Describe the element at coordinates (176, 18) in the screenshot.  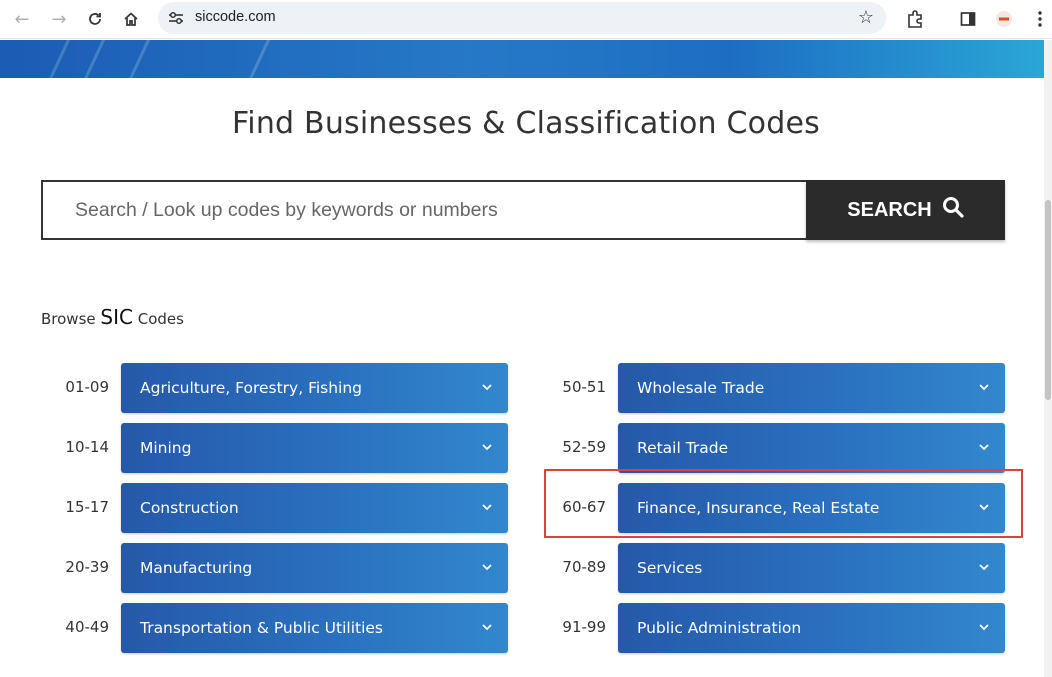
I see `site-info-icon` at that location.